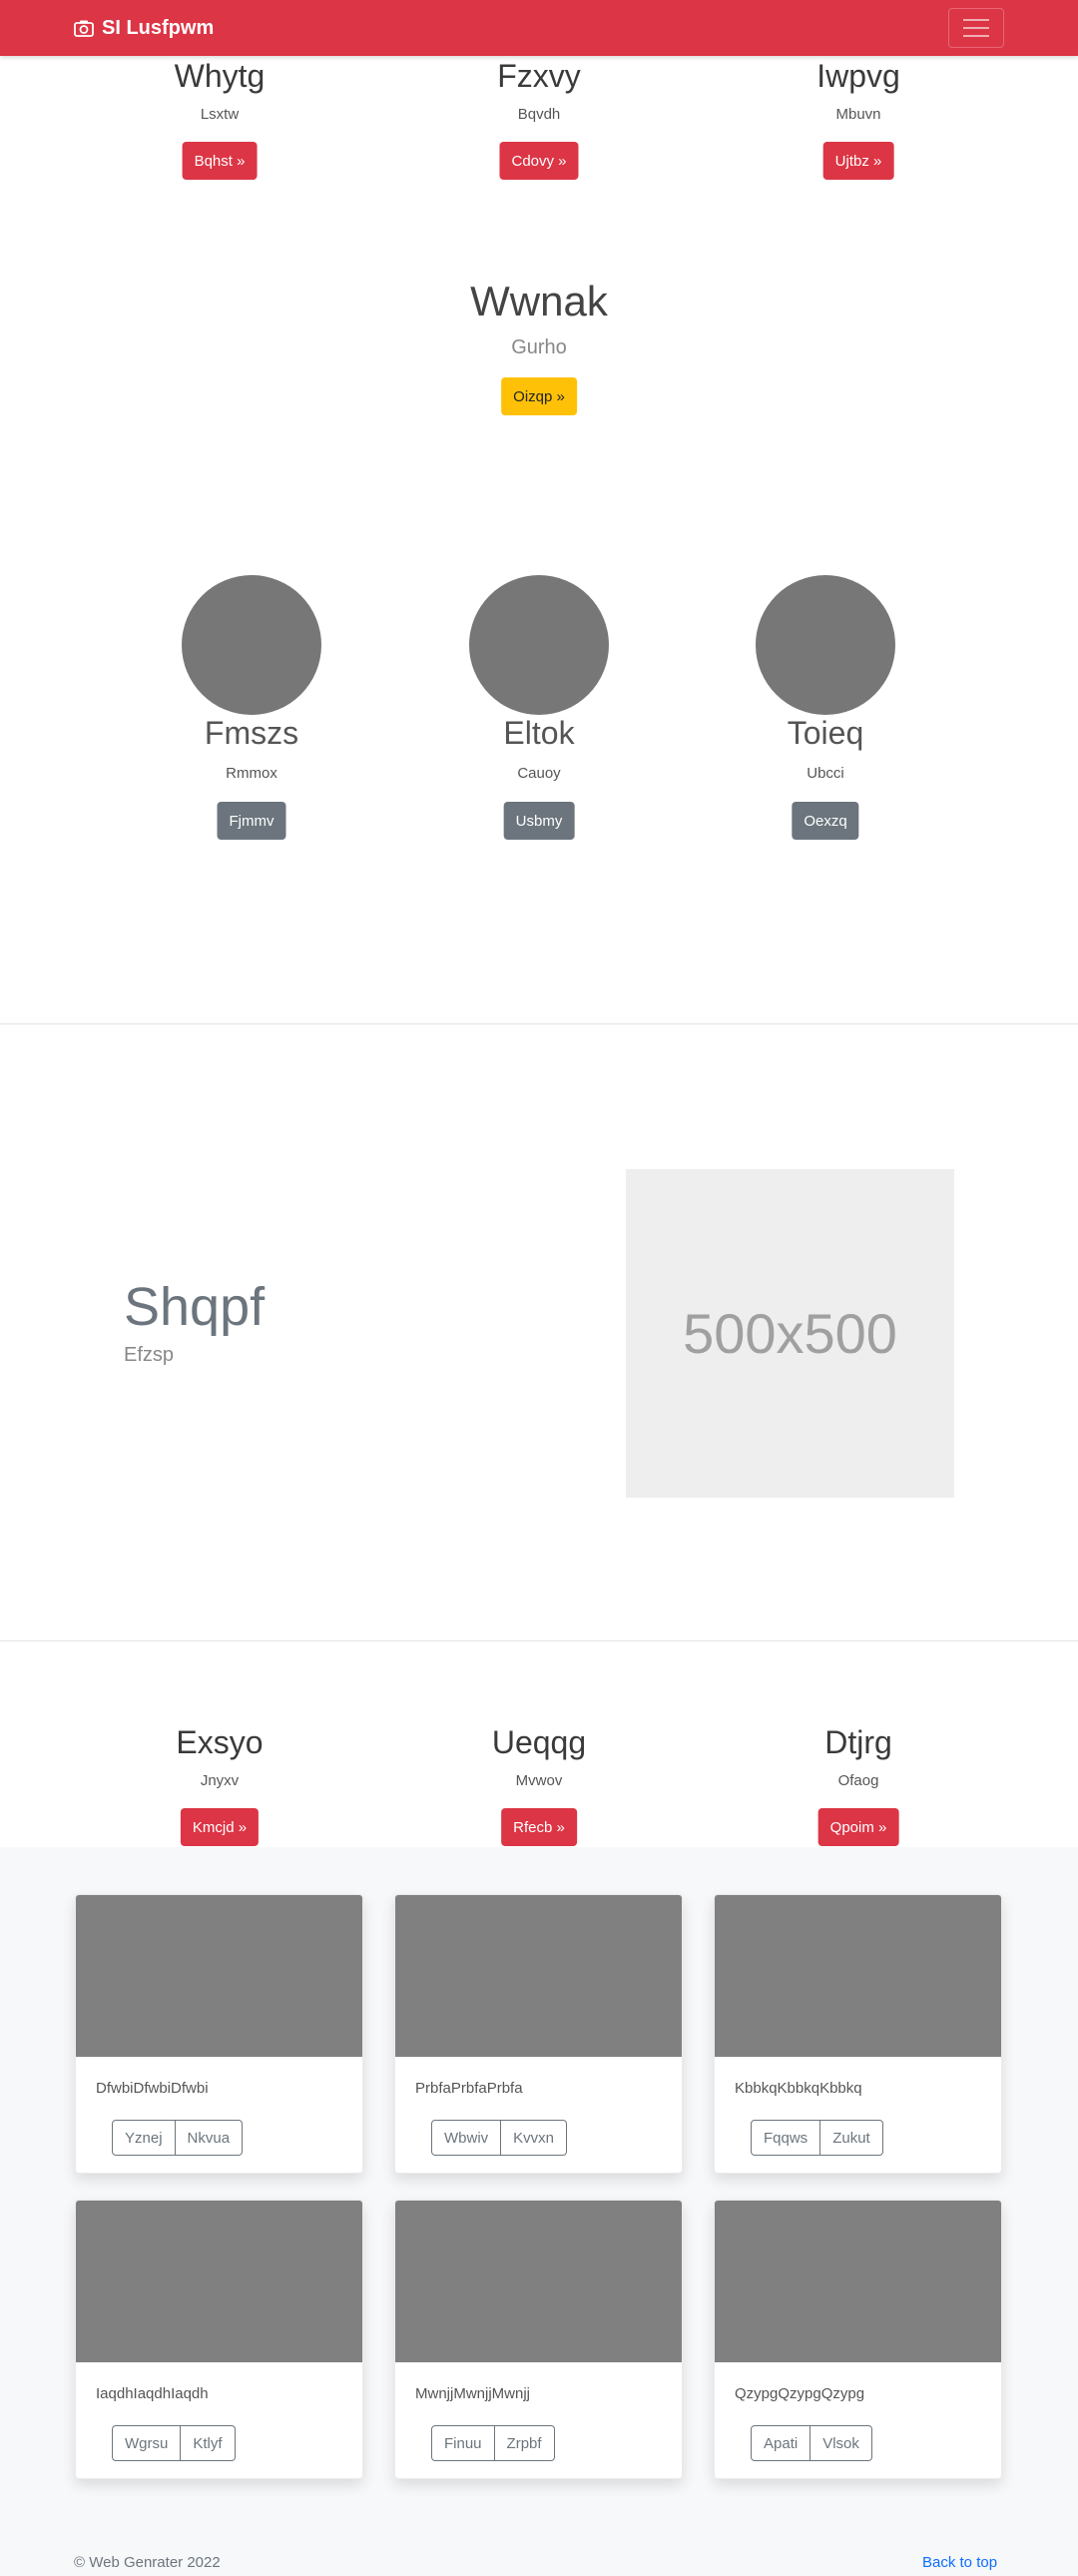  I want to click on footer-copyright: © Web Genrater 2022, so click(147, 2562).